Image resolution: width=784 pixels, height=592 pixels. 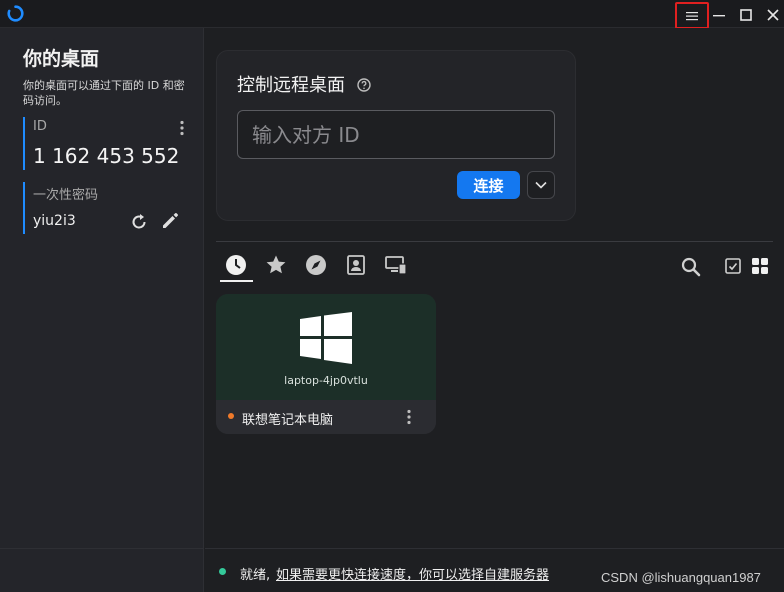 I want to click on close-button, so click(x=771, y=15).